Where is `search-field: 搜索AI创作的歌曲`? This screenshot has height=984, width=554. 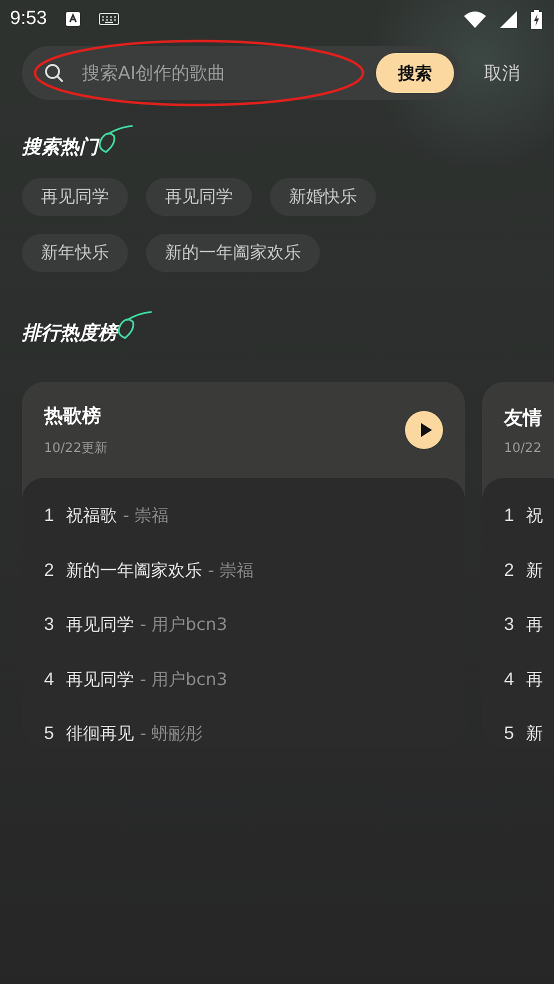
search-field: 搜索AI创作的歌曲 is located at coordinates (210, 73).